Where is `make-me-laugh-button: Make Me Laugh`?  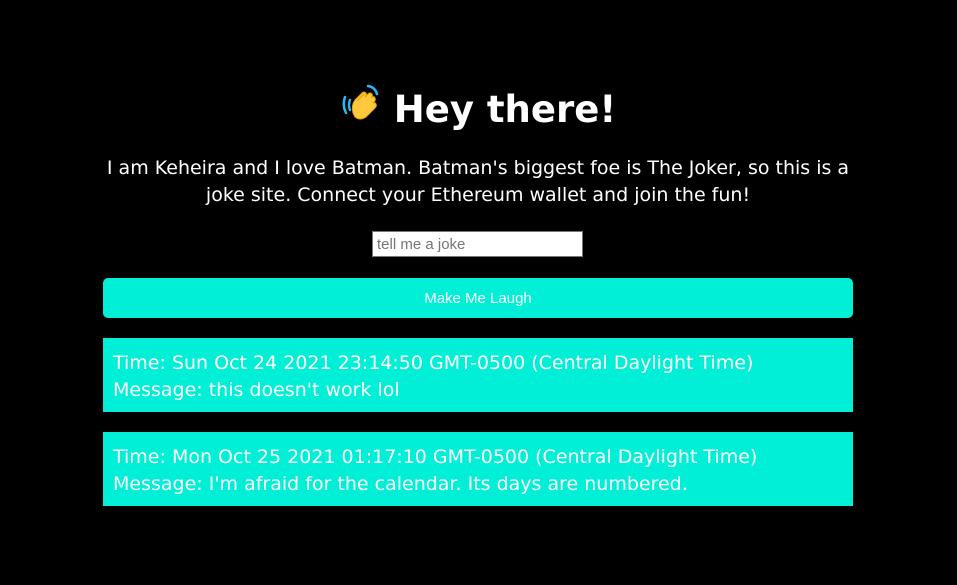
make-me-laugh-button: Make Me Laugh is located at coordinates (478, 298).